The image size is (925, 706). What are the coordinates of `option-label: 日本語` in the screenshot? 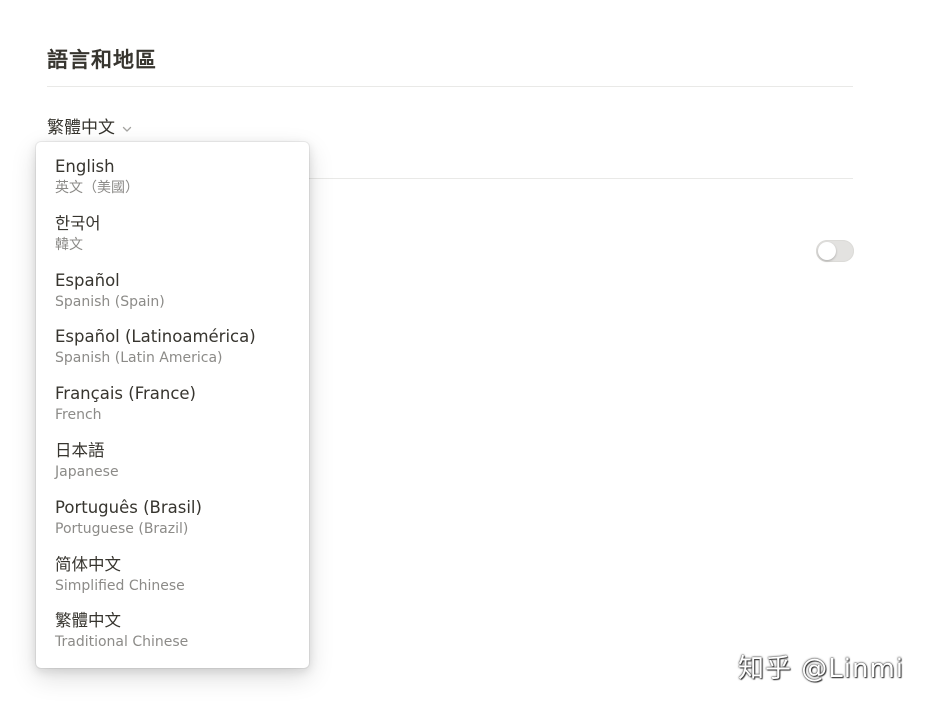 It's located at (80, 450).